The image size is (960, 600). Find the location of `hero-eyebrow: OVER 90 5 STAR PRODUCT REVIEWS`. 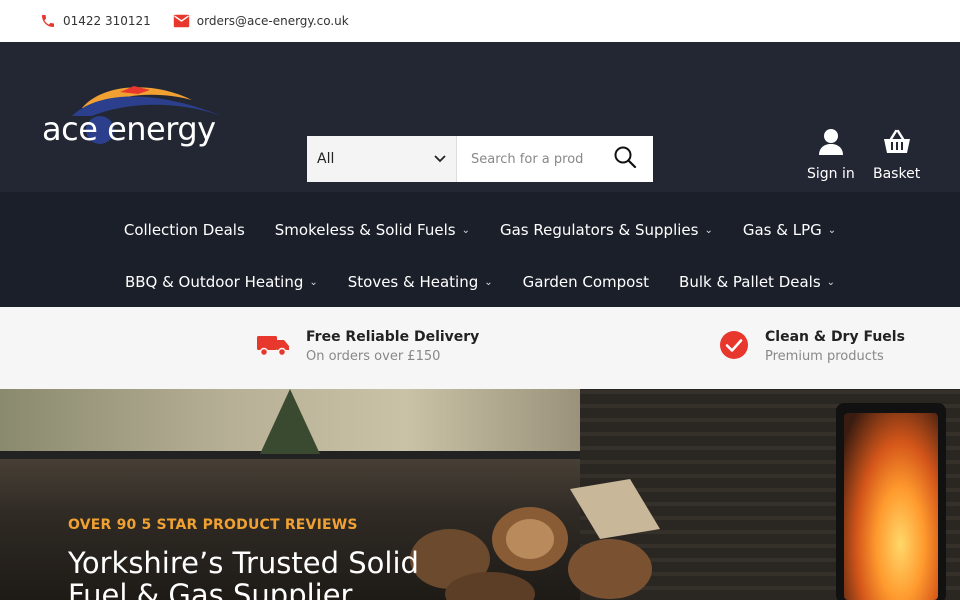

hero-eyebrow: OVER 90 5 STAR PRODUCT REVIEWS is located at coordinates (213, 525).